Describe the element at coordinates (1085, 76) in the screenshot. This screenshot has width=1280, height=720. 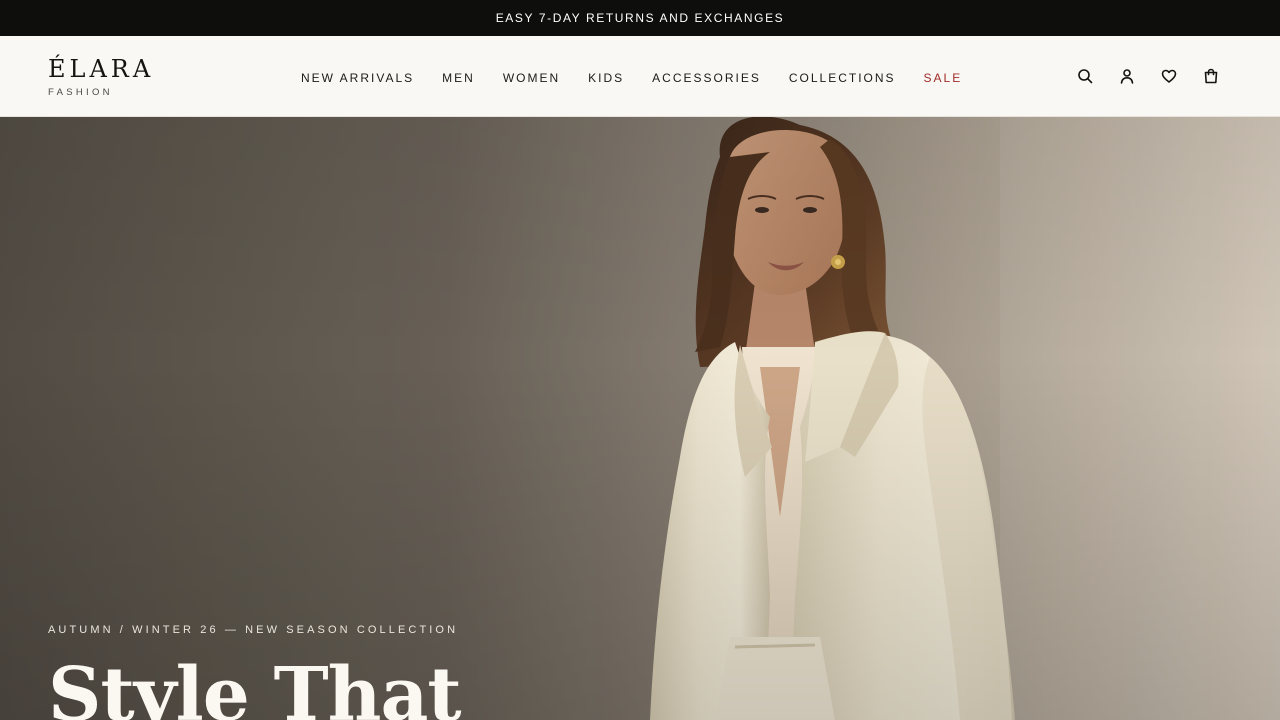
I see `search-icon` at that location.